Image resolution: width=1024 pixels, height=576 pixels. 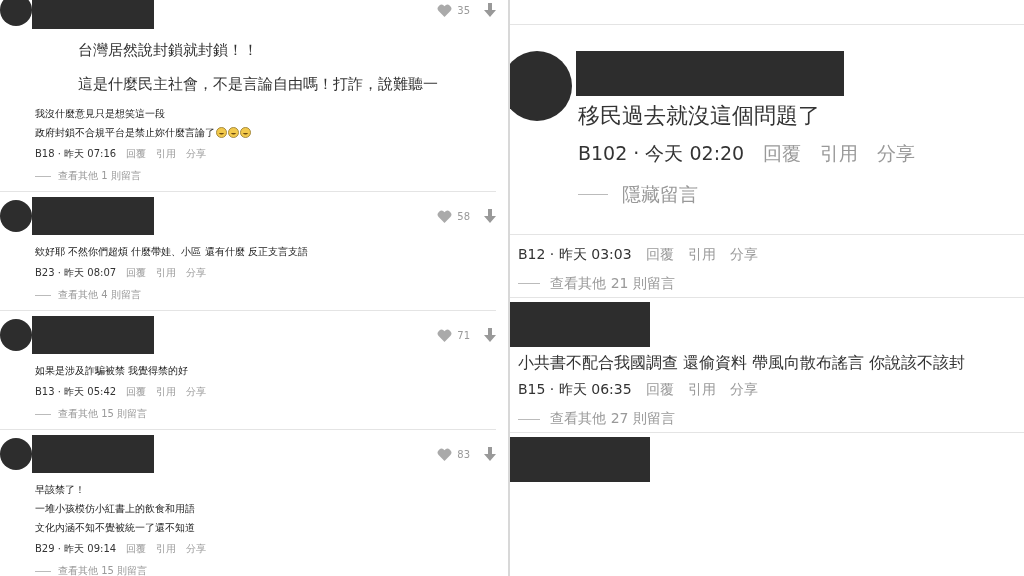 I want to click on floor-timestamp: B29 · 昨天 09:14, so click(x=76, y=549).